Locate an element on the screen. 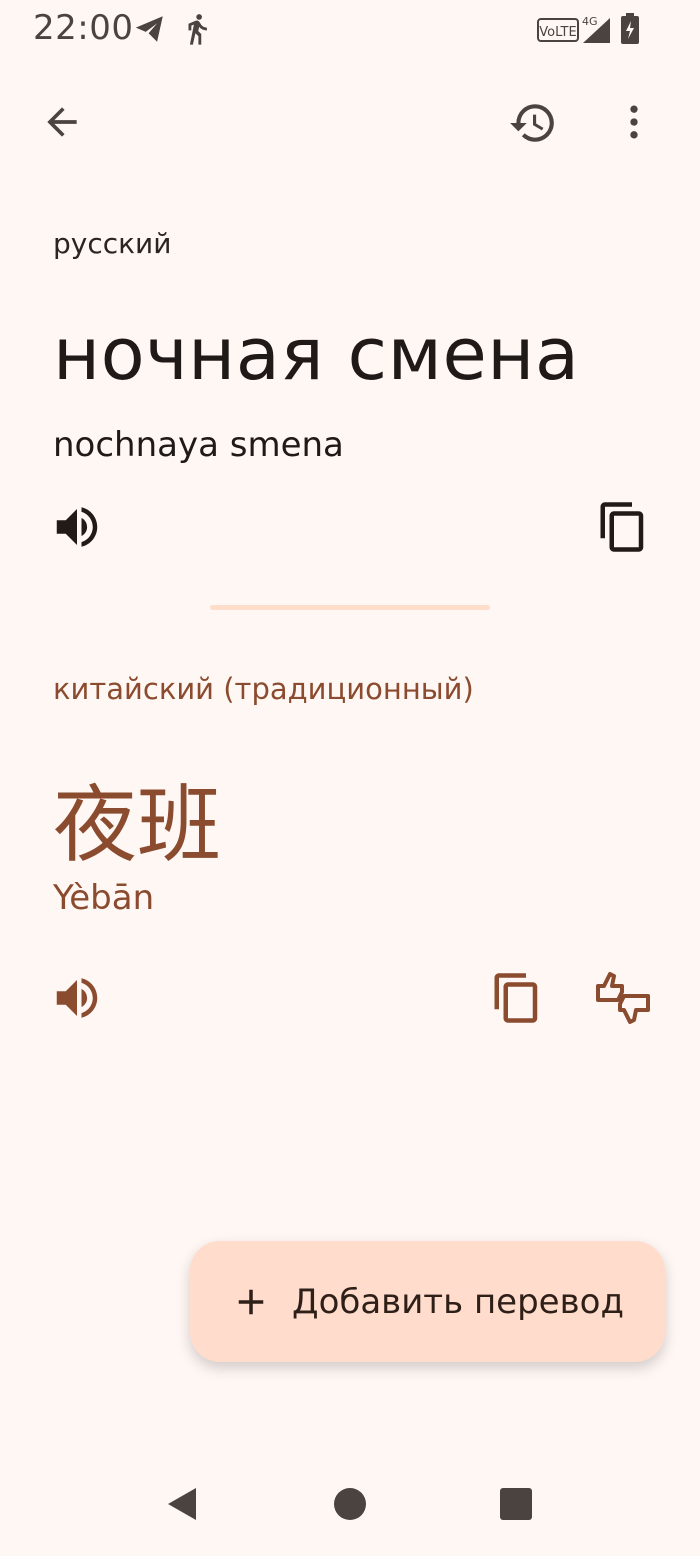  signal-4g-icon: 4G is located at coordinates (595, 29).